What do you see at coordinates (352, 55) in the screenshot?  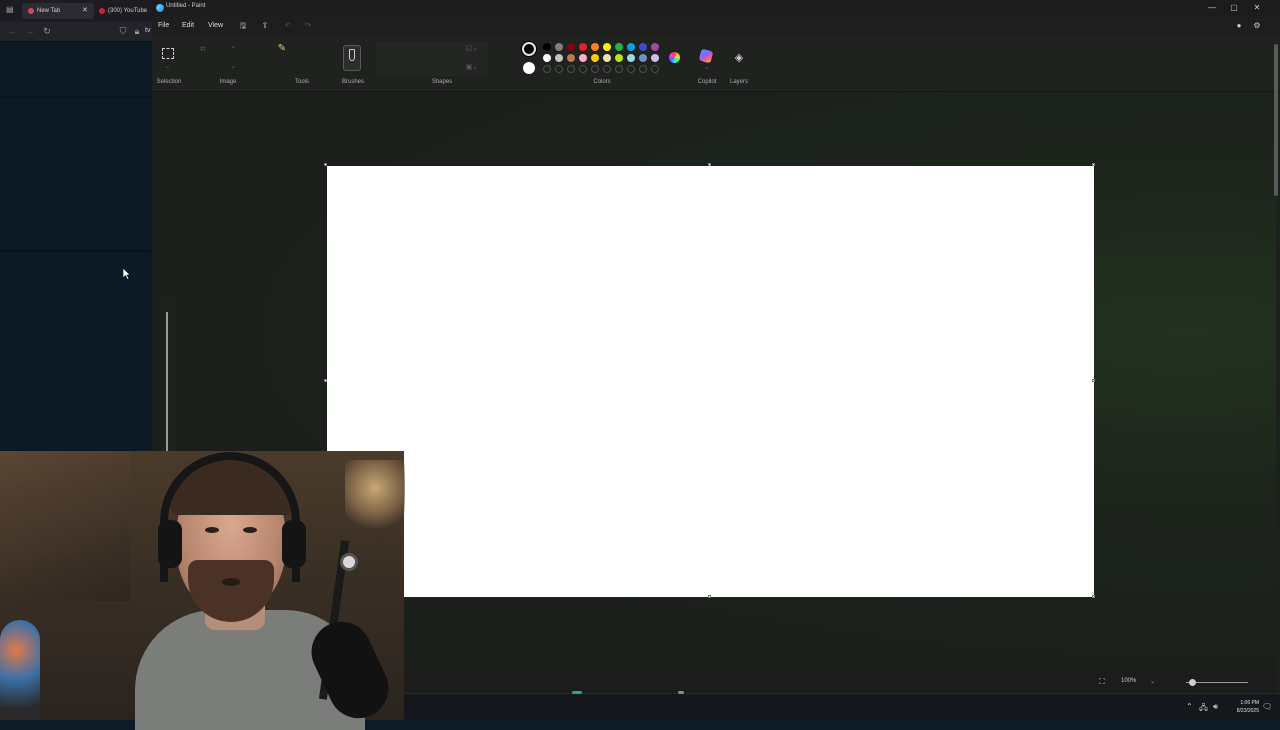 I see `brush-icon` at bounding box center [352, 55].